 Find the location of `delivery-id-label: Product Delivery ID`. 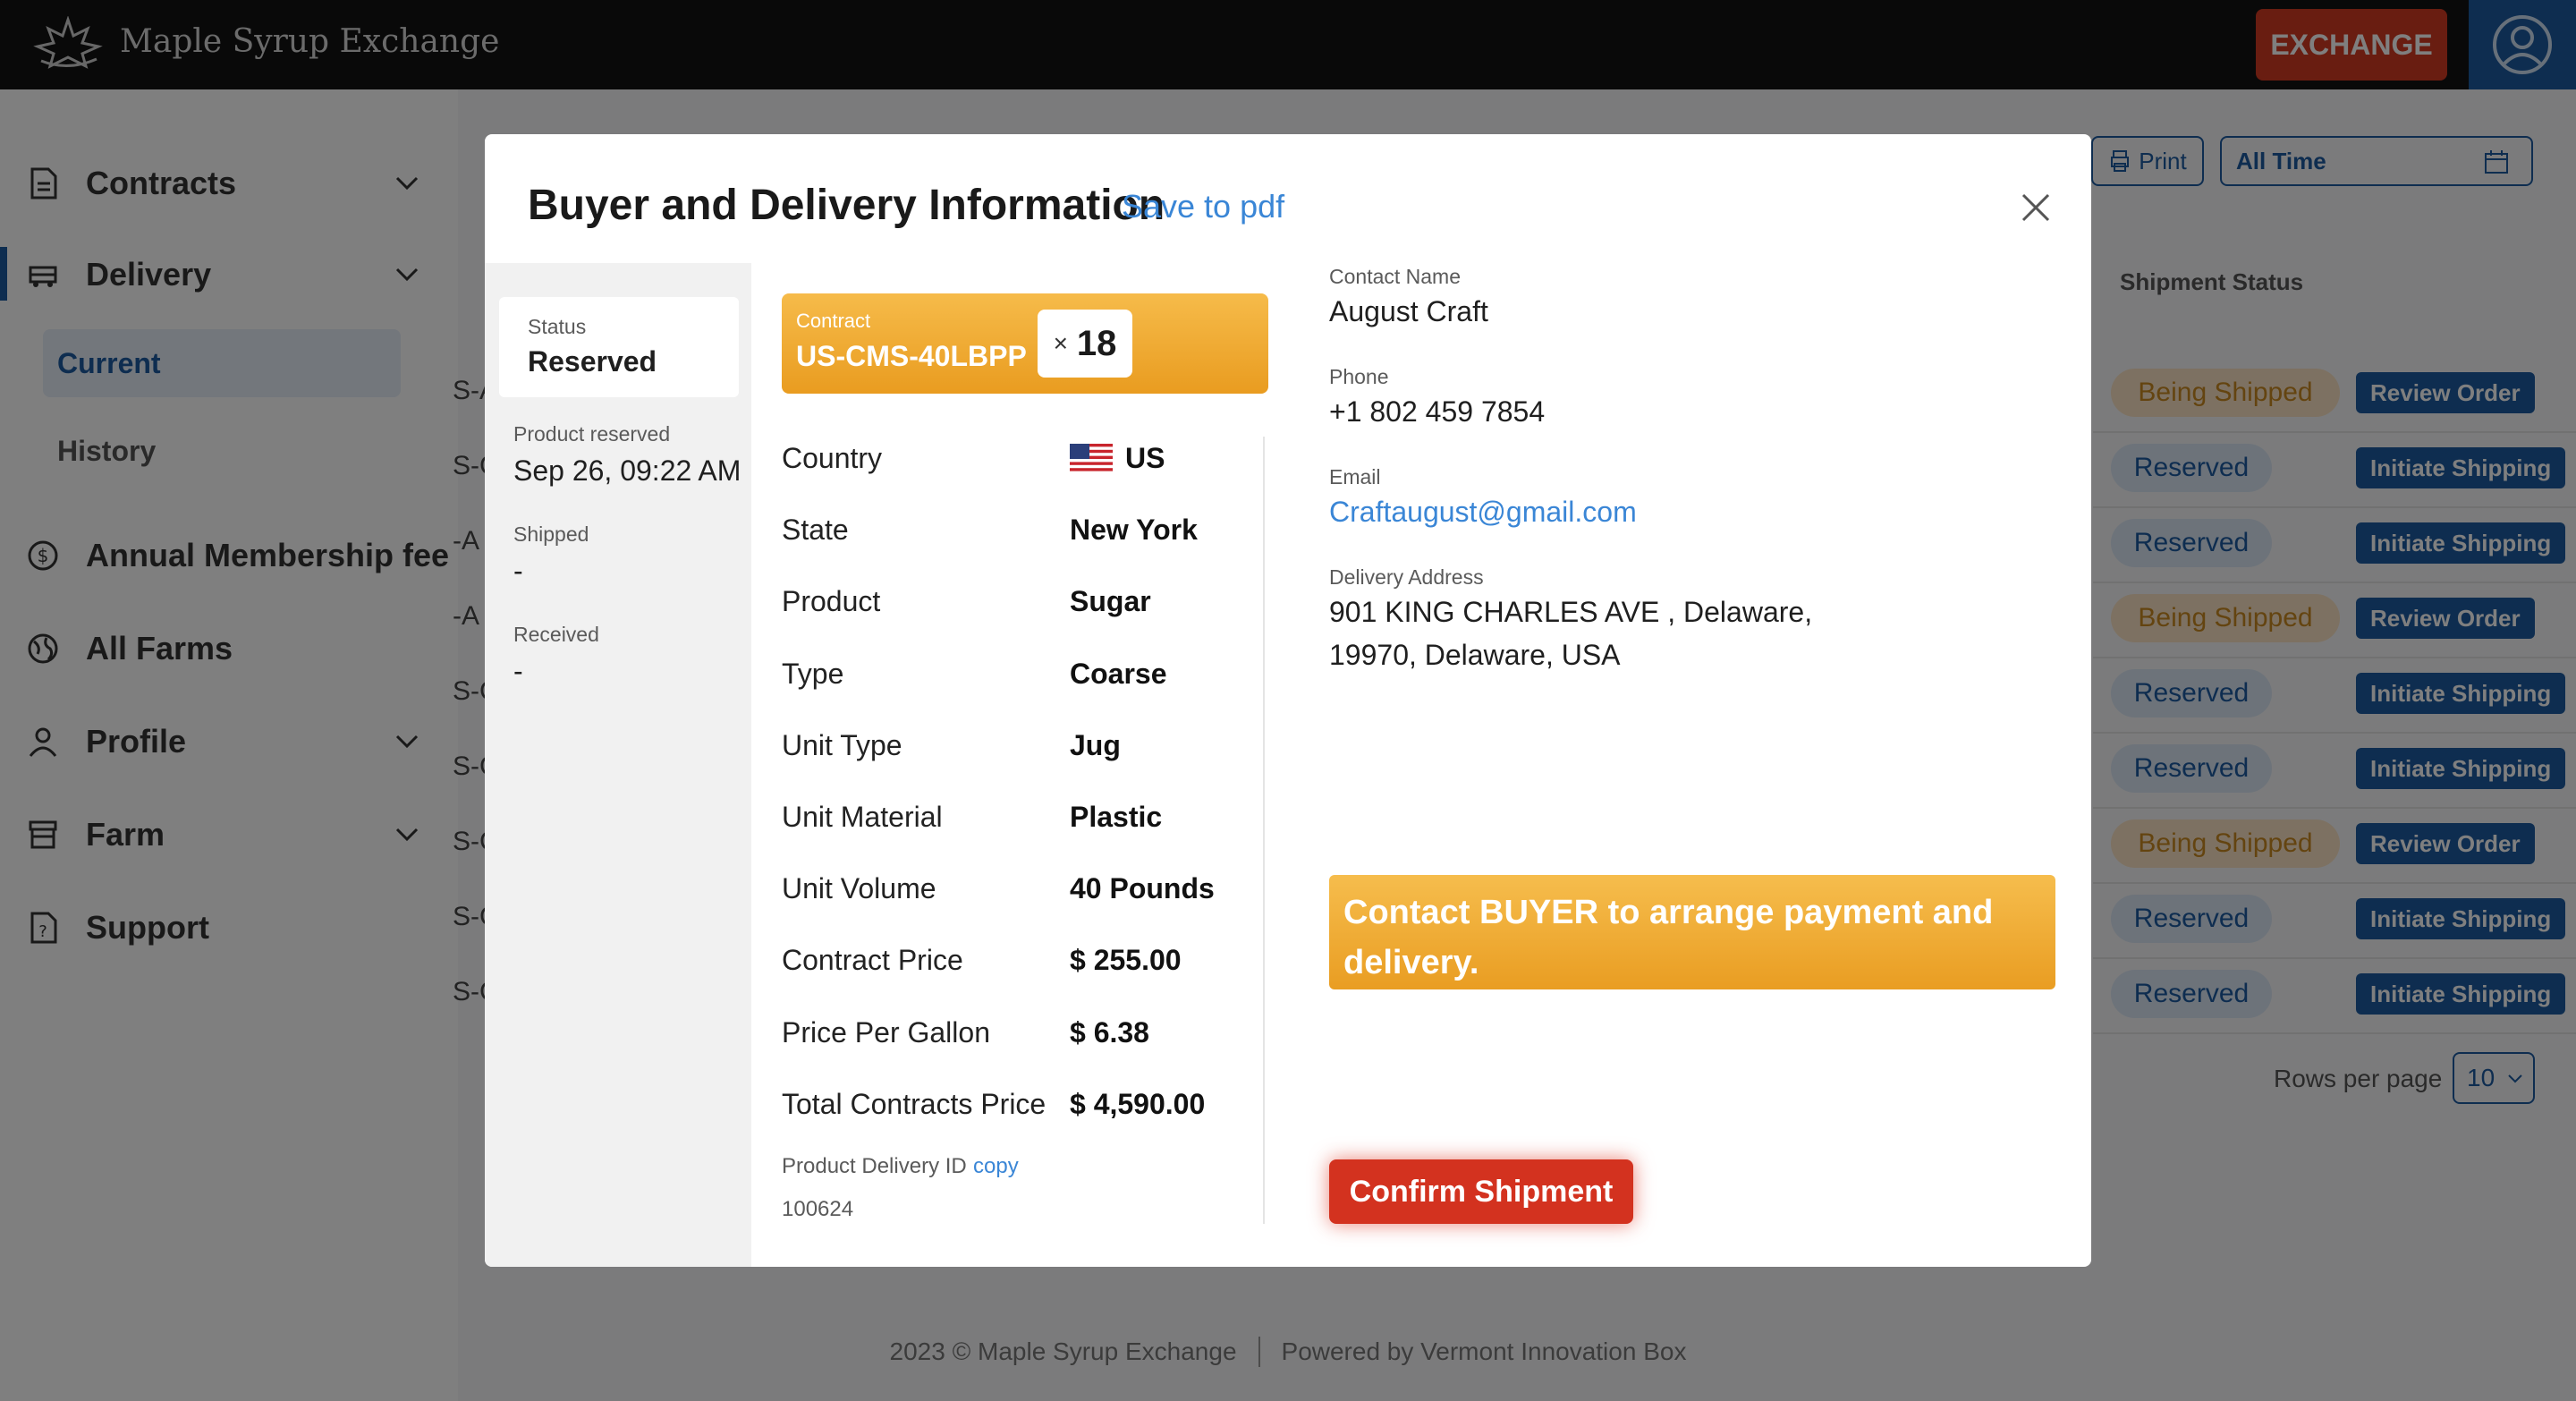

delivery-id-label: Product Delivery ID is located at coordinates (874, 1166).